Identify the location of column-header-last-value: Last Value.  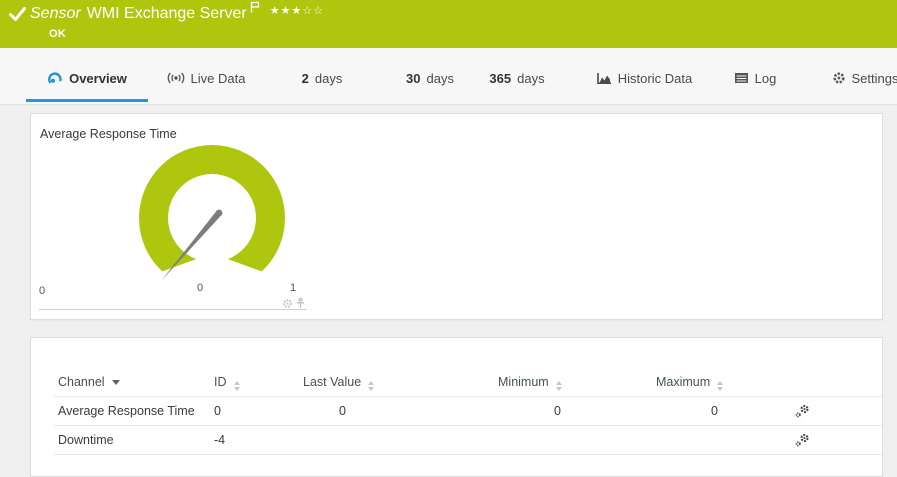
(338, 382).